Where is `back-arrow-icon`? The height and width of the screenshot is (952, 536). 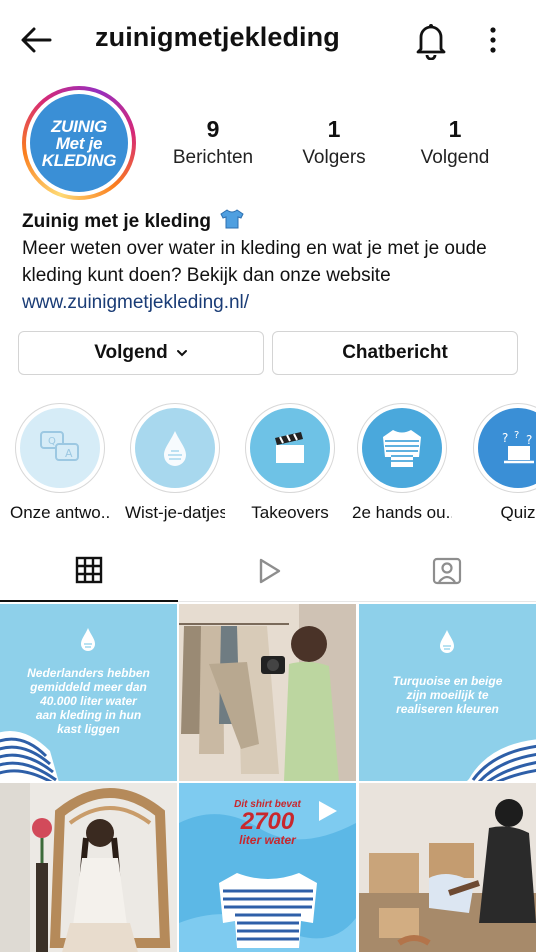 back-arrow-icon is located at coordinates (36, 40).